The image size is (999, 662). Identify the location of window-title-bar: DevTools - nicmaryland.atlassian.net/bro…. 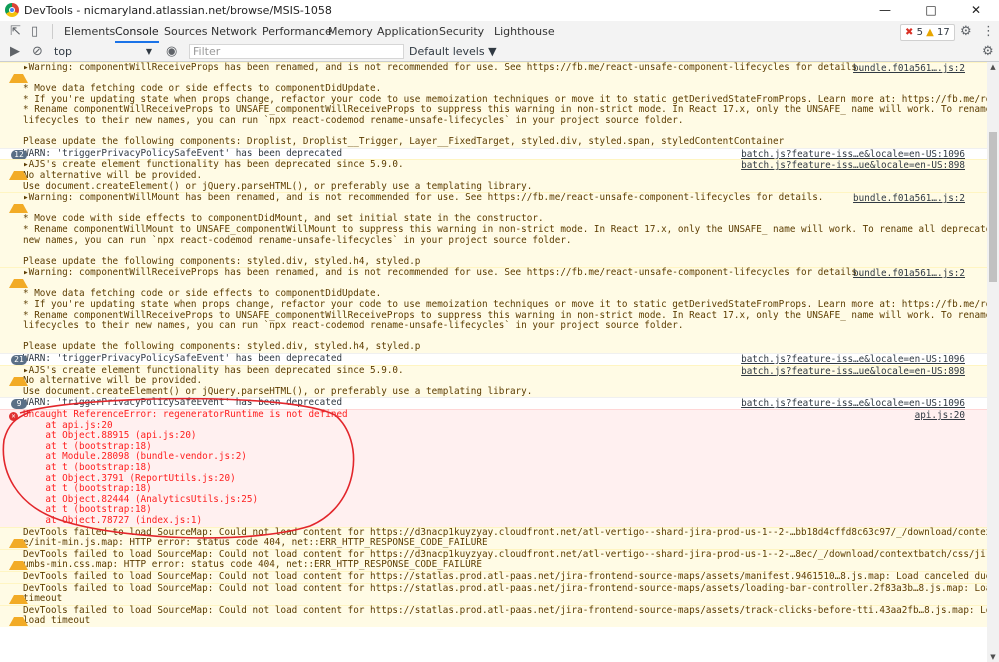
(499, 10).